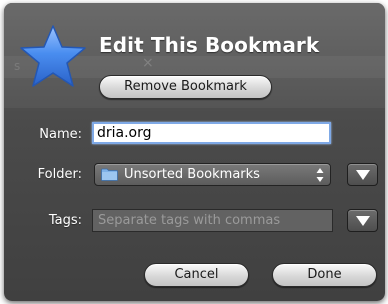 This screenshot has width=388, height=304. Describe the element at coordinates (60, 134) in the screenshot. I see `name-label: Name:` at that location.